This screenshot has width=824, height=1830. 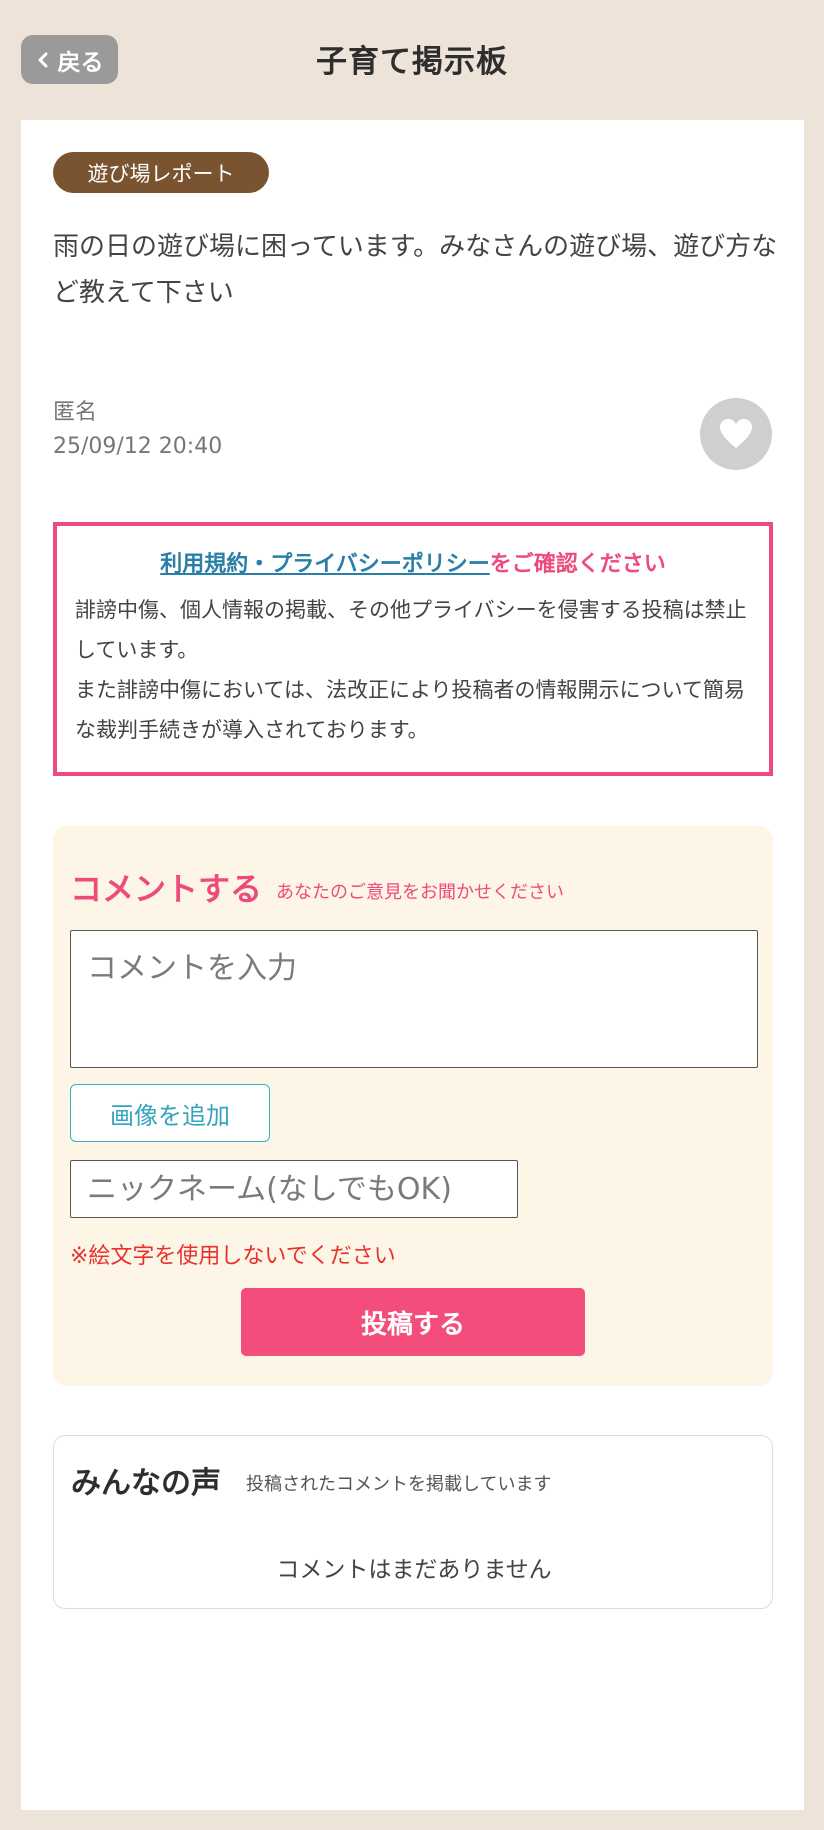 I want to click on heart-icon, so click(x=736, y=433).